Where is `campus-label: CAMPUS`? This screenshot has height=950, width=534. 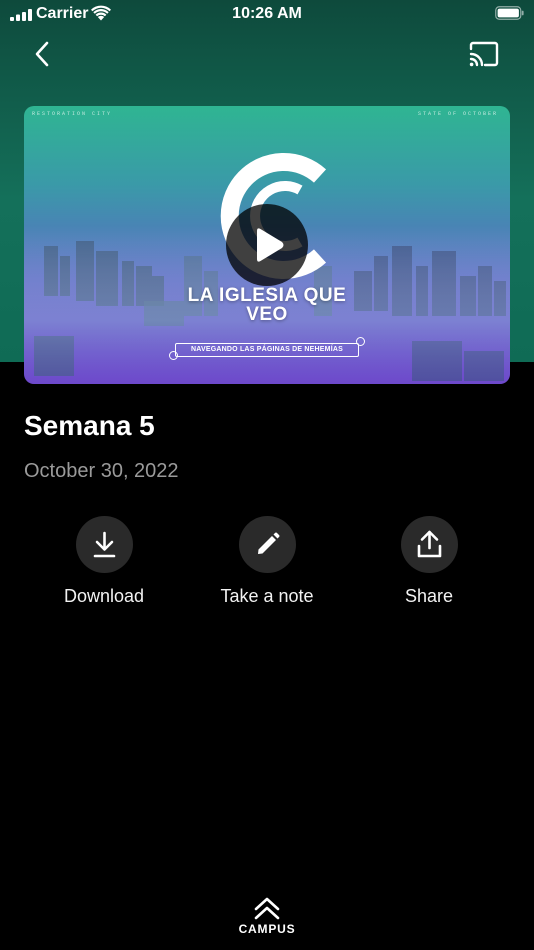 campus-label: CAMPUS is located at coordinates (267, 929).